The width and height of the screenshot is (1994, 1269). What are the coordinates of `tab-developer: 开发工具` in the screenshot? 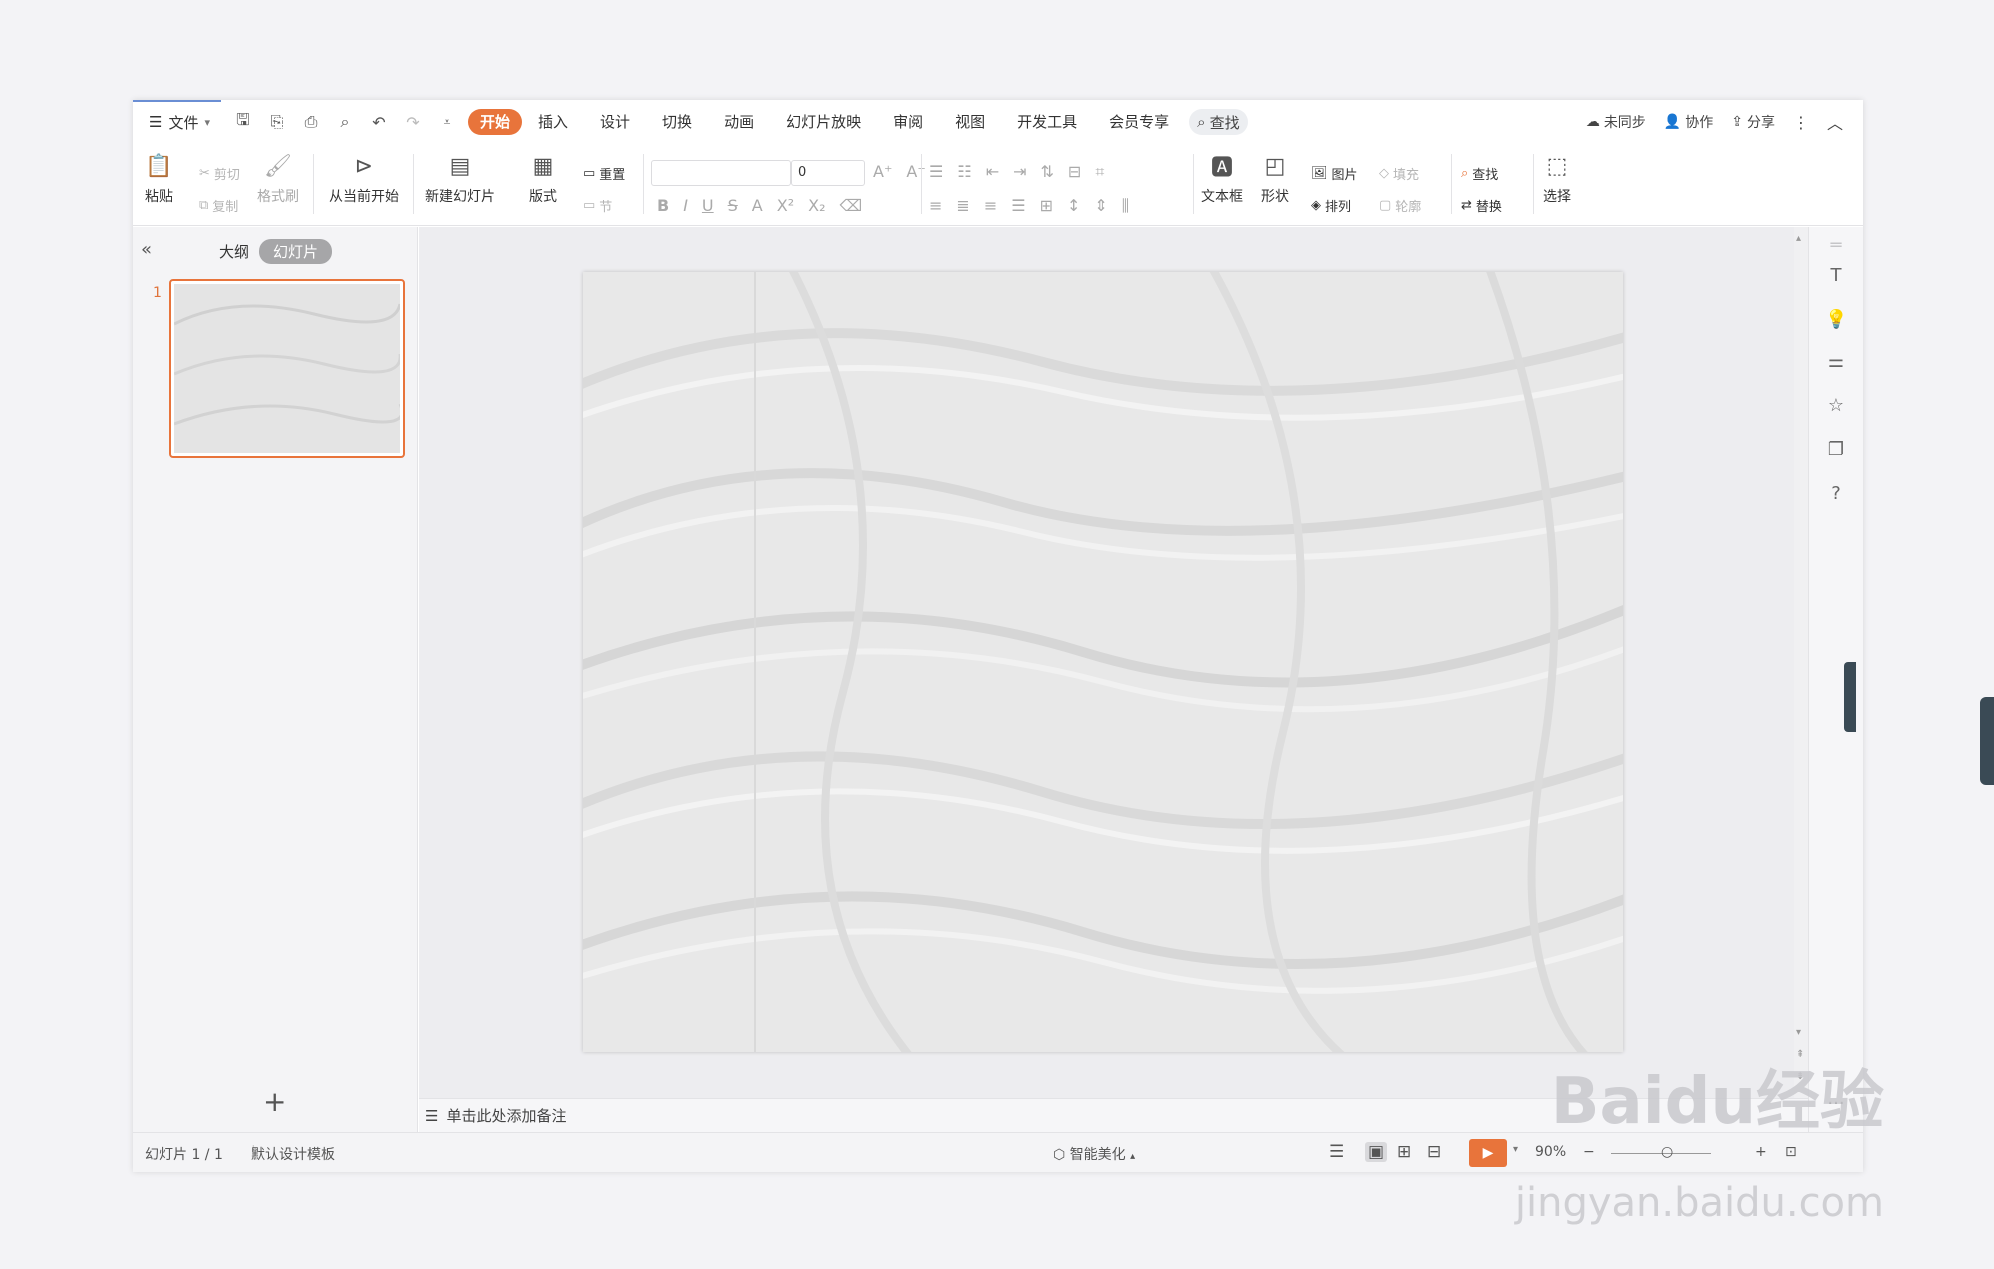 It's located at (1047, 122).